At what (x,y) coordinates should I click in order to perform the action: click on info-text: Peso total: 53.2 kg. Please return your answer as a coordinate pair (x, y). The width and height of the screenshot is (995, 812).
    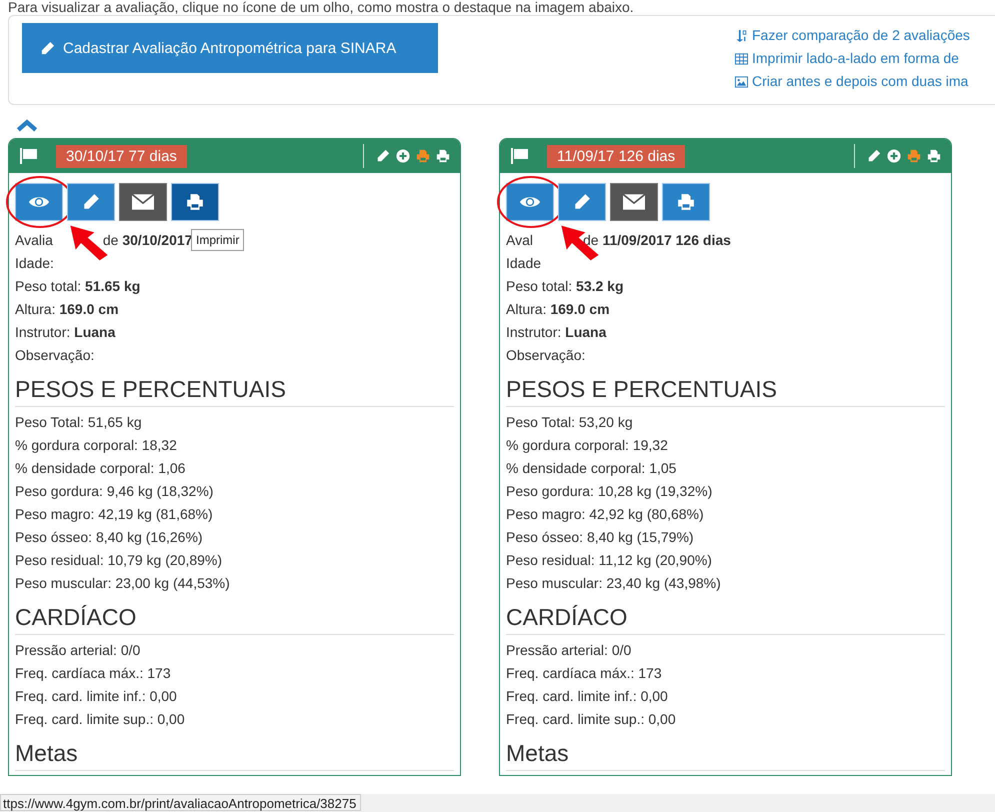
    Looking at the image, I should click on (565, 286).